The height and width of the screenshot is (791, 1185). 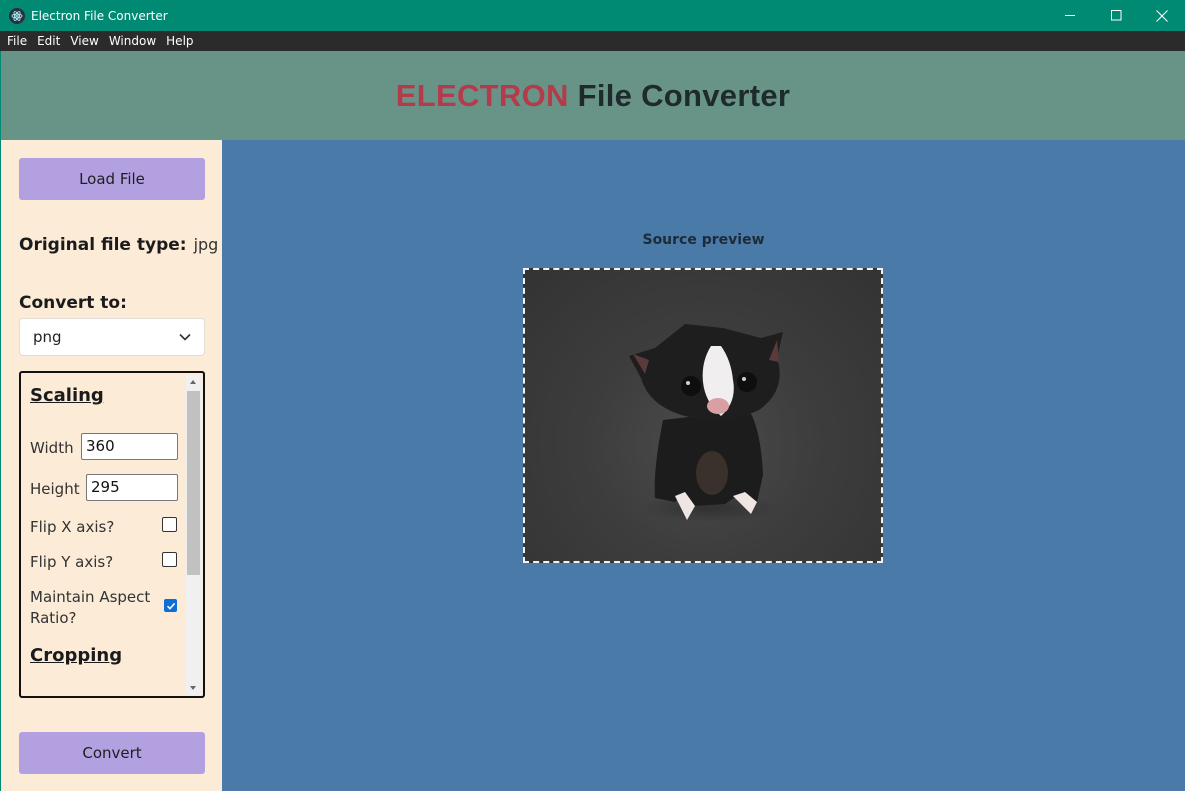 I want to click on options-scrollbar, so click(x=193, y=535).